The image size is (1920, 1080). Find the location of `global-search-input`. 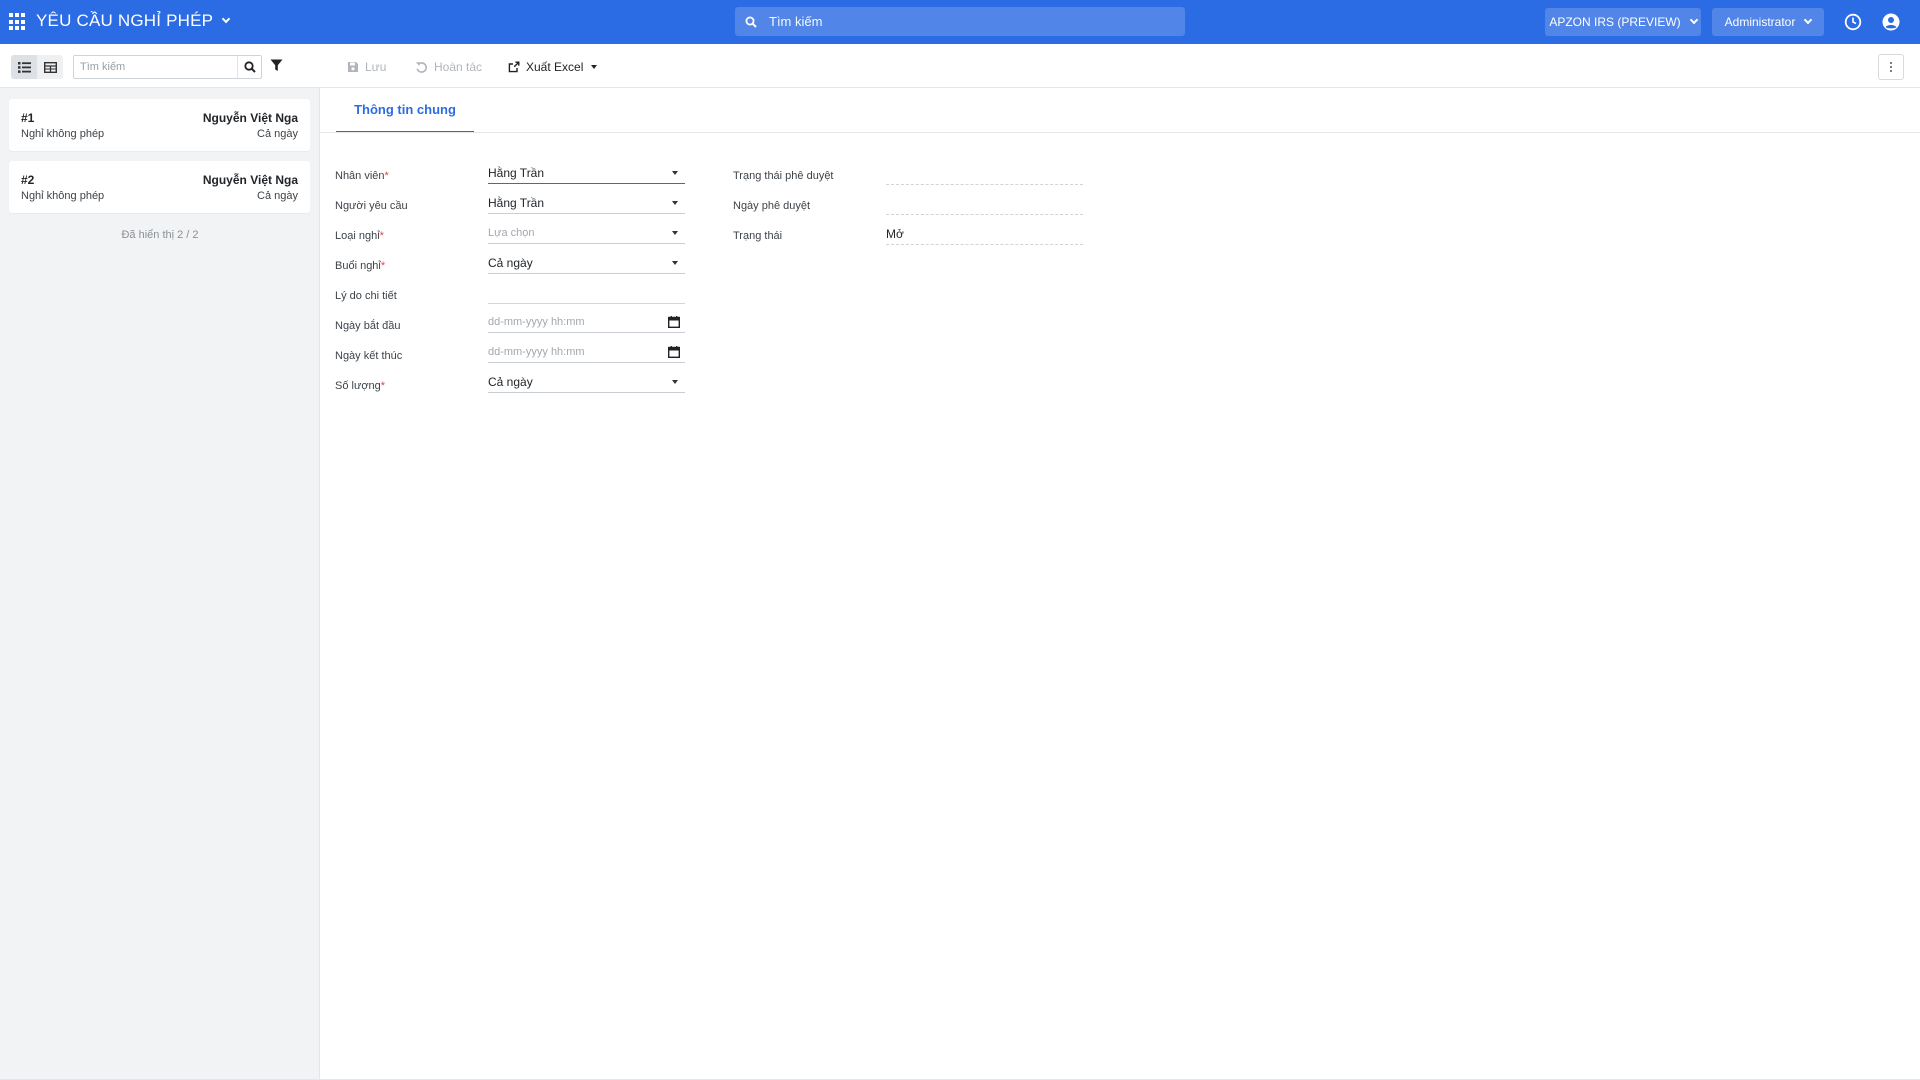

global-search-input is located at coordinates (959, 21).